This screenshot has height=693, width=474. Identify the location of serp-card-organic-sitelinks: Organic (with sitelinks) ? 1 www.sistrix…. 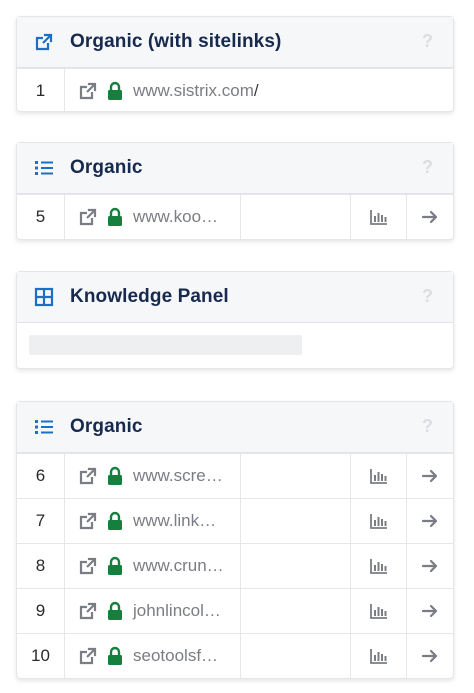
(235, 64).